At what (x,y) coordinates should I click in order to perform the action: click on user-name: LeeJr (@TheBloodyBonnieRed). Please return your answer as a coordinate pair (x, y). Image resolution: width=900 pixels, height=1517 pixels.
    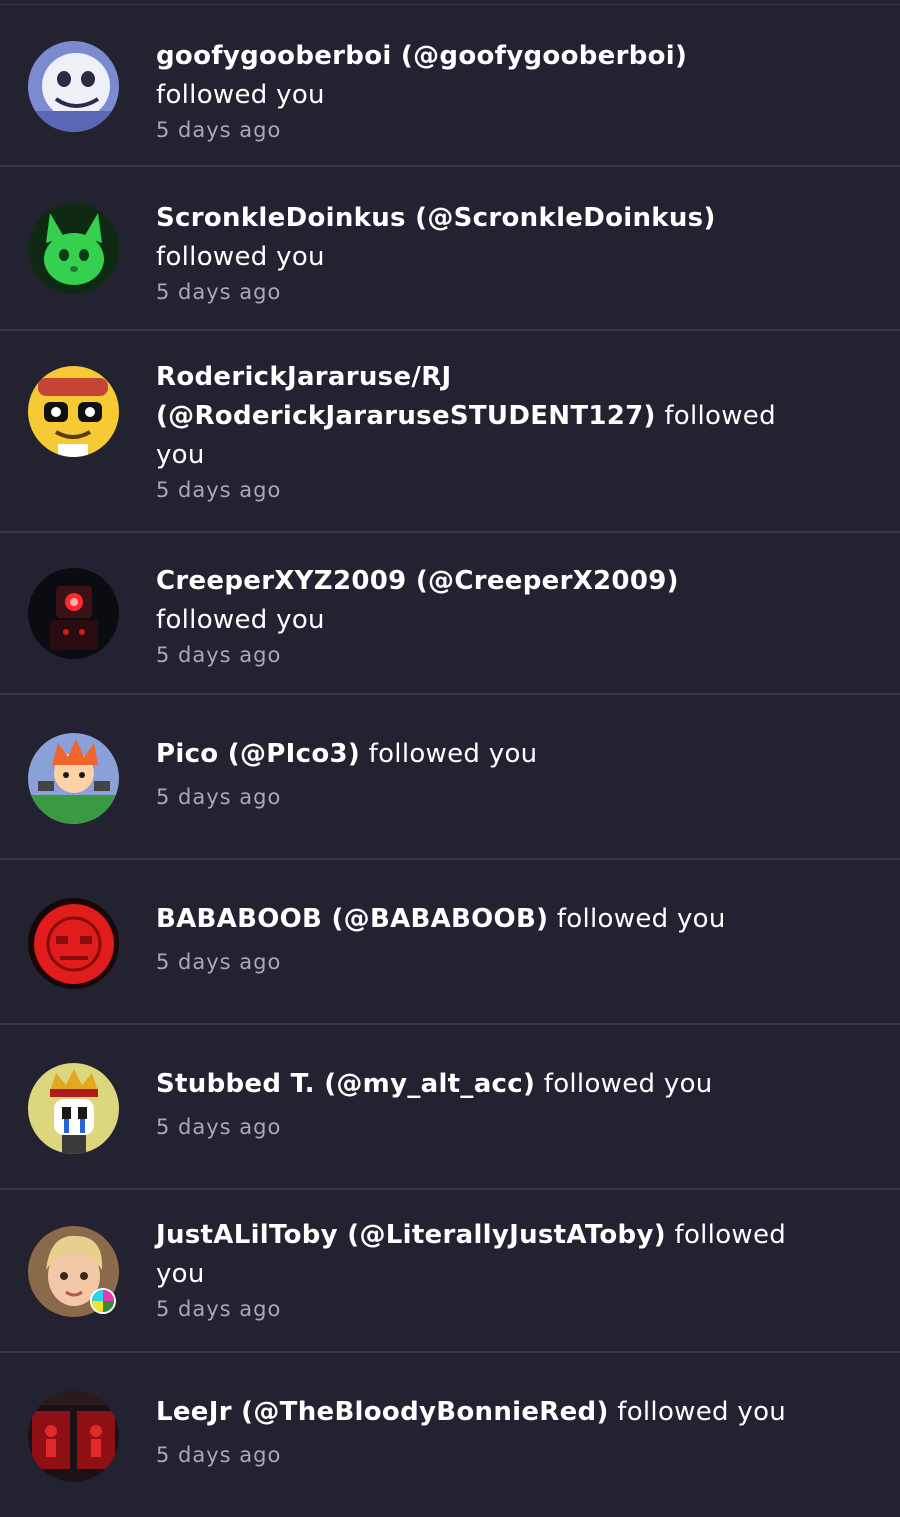
    Looking at the image, I should click on (382, 1412).